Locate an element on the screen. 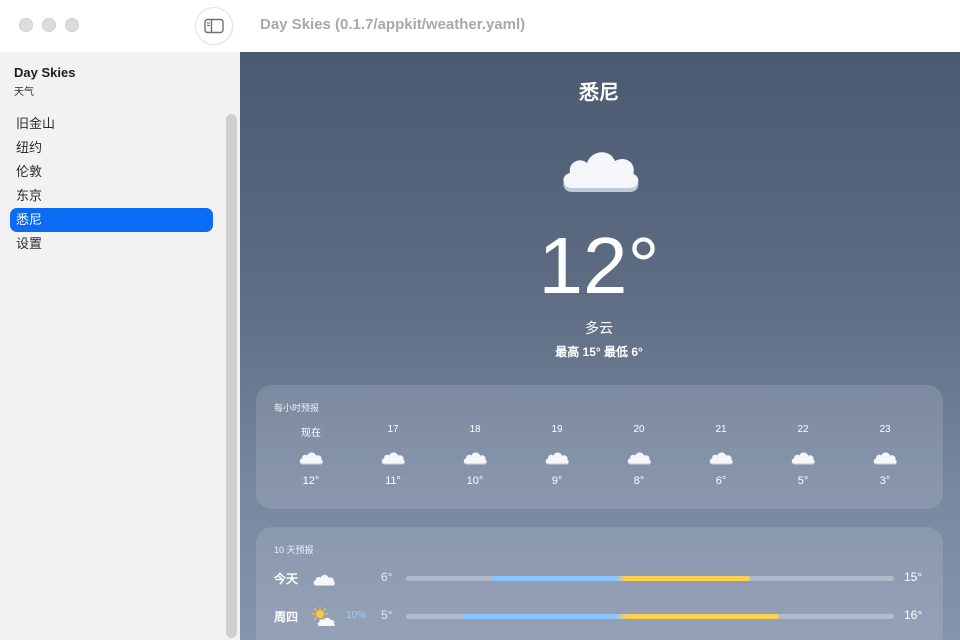 The width and height of the screenshot is (960, 640). partly-sunny-icon is located at coordinates (323, 616).